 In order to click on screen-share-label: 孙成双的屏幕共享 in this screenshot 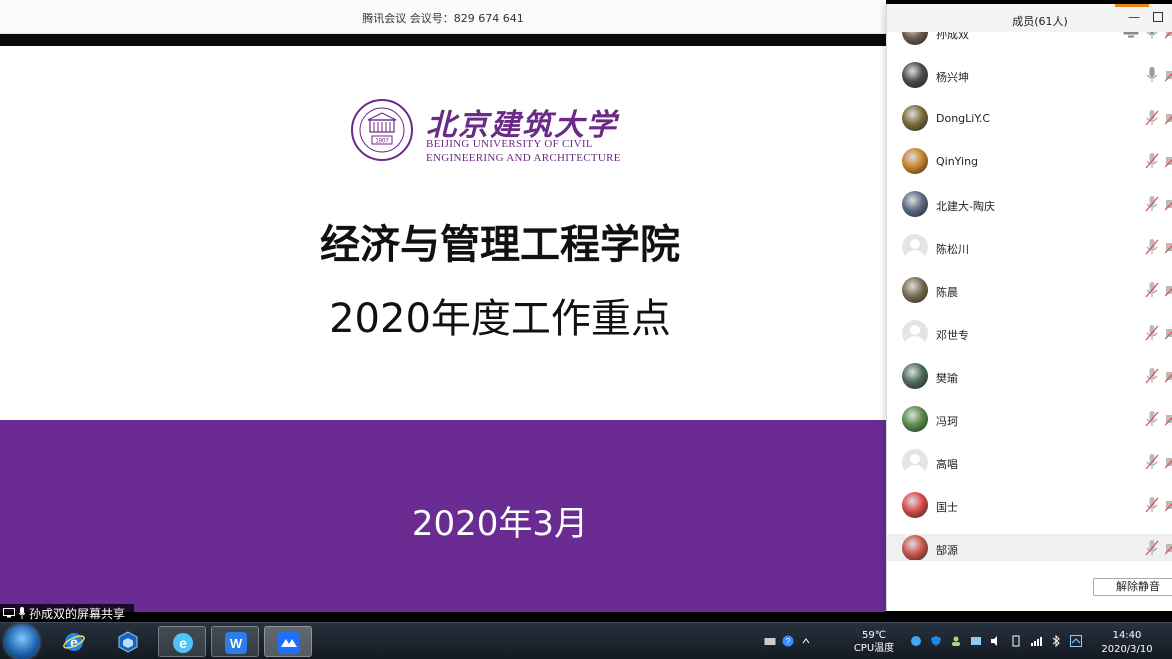, I will do `click(67, 613)`.